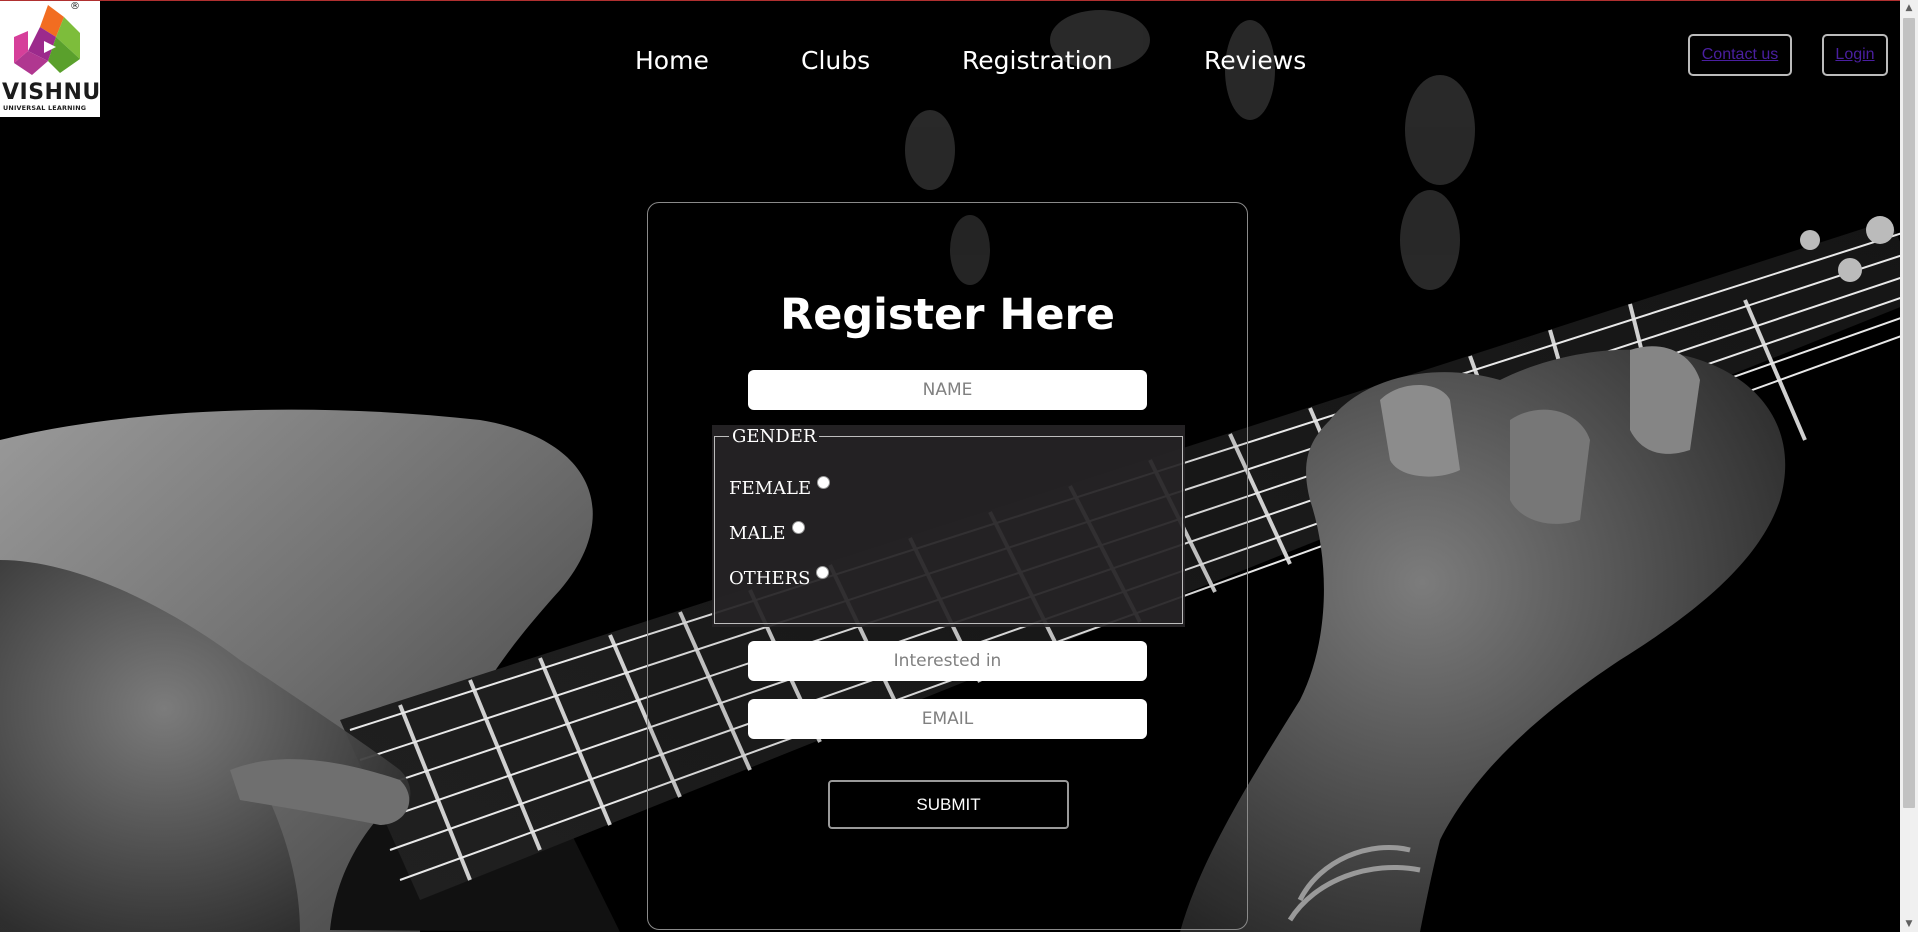 Image resolution: width=1918 pixels, height=932 pixels. I want to click on login-button: Login, so click(1855, 55).